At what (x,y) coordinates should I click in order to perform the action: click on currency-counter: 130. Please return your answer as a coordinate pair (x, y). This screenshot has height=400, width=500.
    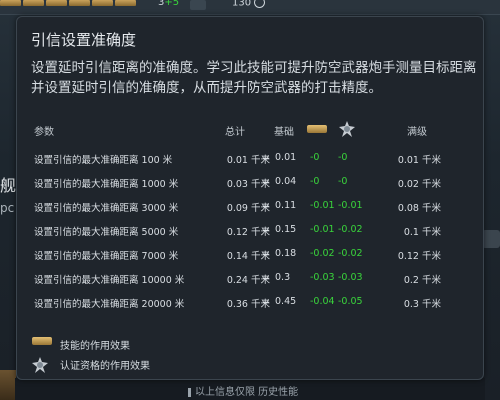
    Looking at the image, I should click on (249, 4).